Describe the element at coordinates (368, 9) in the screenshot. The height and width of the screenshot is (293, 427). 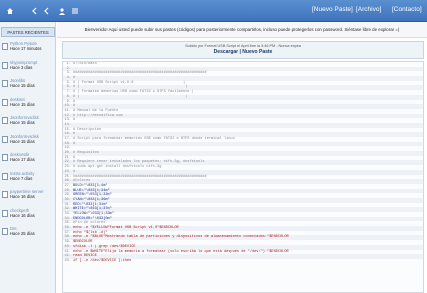
I see `archive-link: [Archivo]` at that location.